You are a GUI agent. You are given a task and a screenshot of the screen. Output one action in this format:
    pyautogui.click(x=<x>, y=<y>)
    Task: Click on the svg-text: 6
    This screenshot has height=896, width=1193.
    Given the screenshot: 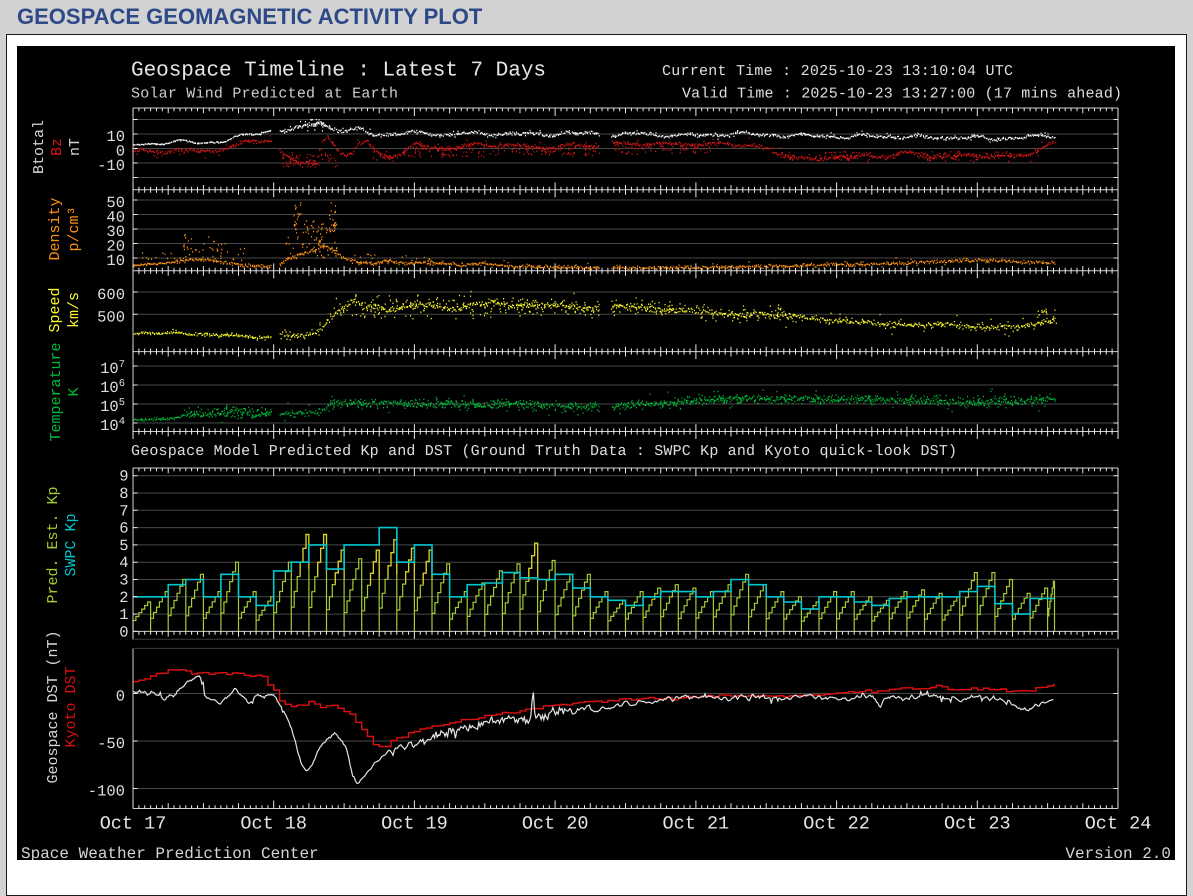 What is the action you would take?
    pyautogui.click(x=123, y=529)
    